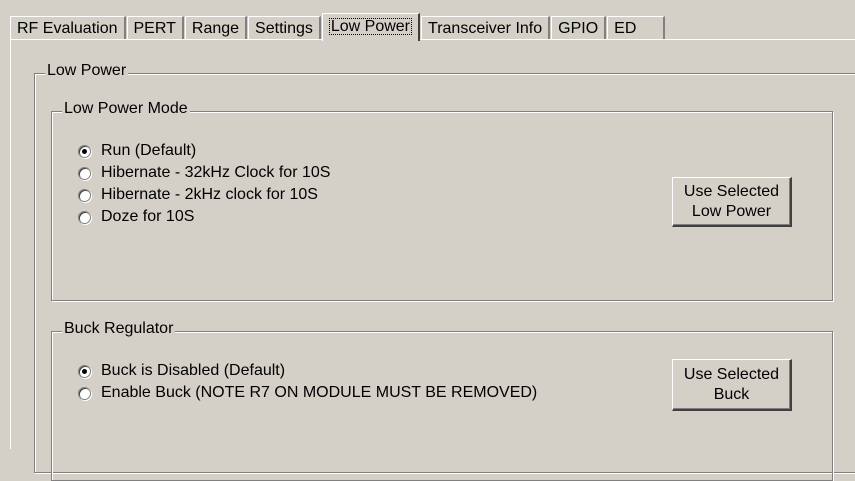 This screenshot has height=481, width=855. I want to click on tab-rf-evaluation: RF Evaluation, so click(68, 28).